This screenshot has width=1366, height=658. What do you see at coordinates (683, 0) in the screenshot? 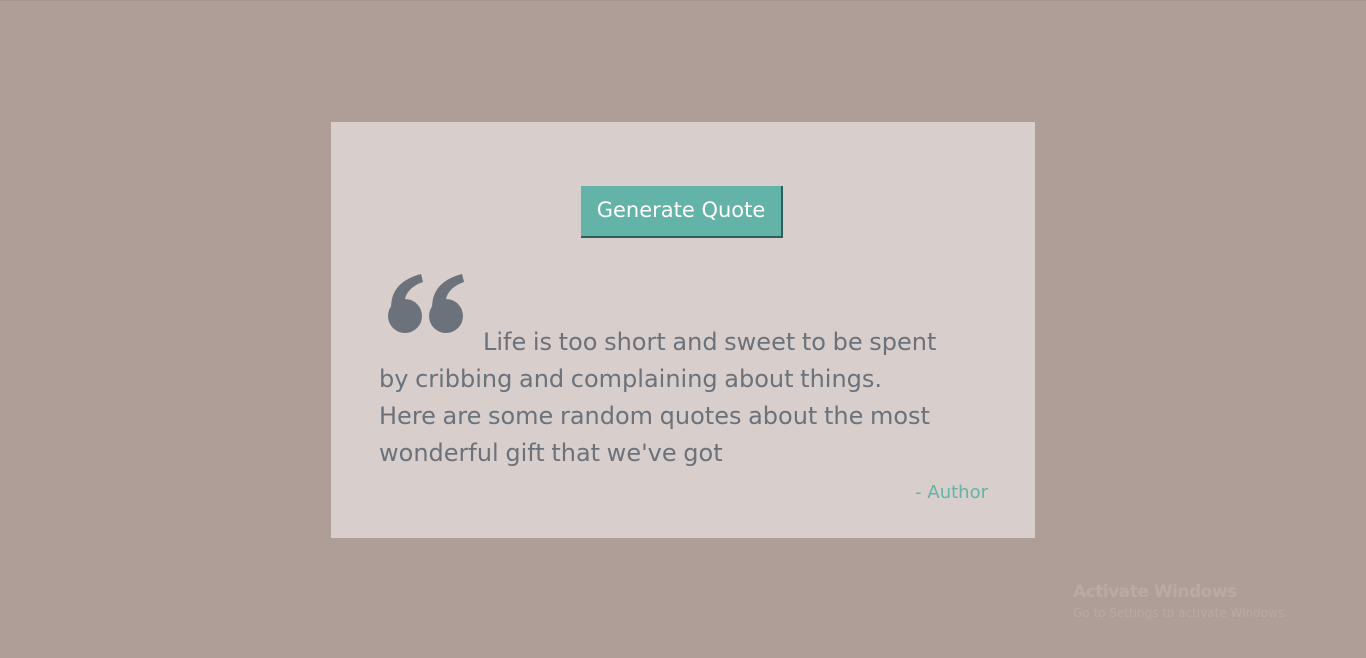
I see `top-border` at bounding box center [683, 0].